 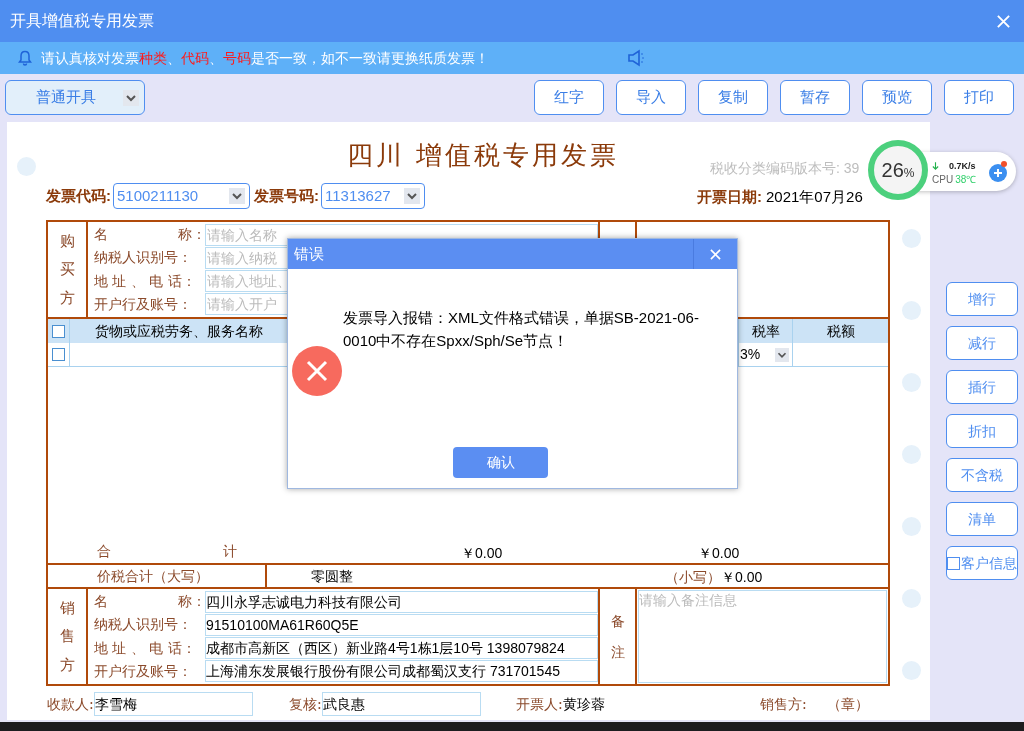 What do you see at coordinates (265, 58) in the screenshot?
I see `notice-text: 请认真核对发票种类、代码、号码是否一致，如不一致请更换纸质发票！` at bounding box center [265, 58].